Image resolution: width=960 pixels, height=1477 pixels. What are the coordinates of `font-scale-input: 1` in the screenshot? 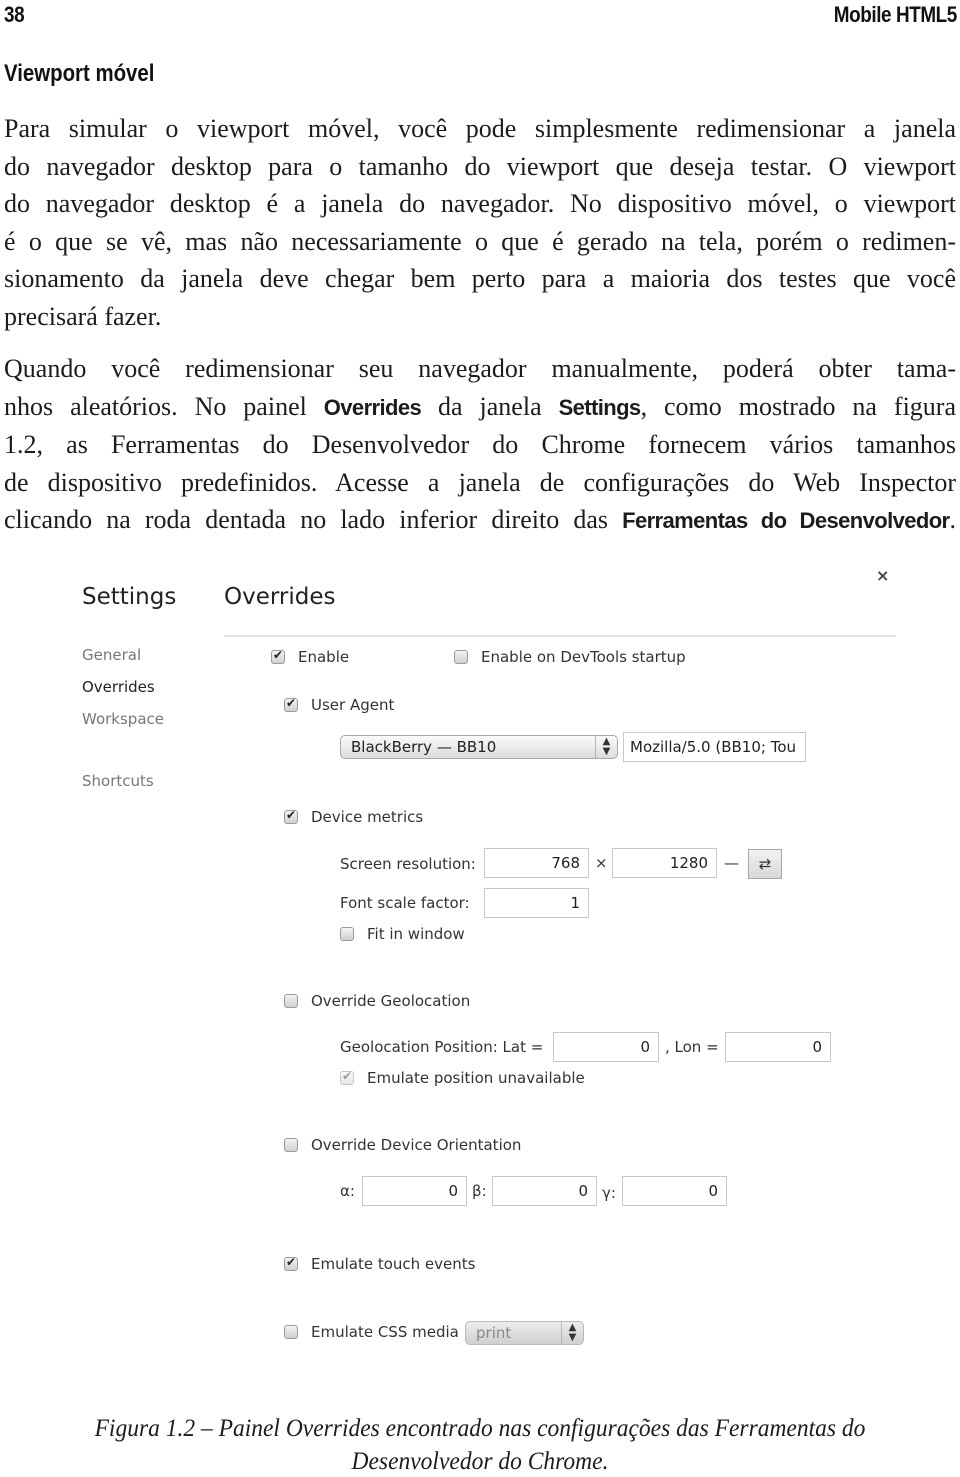 It's located at (536, 903).